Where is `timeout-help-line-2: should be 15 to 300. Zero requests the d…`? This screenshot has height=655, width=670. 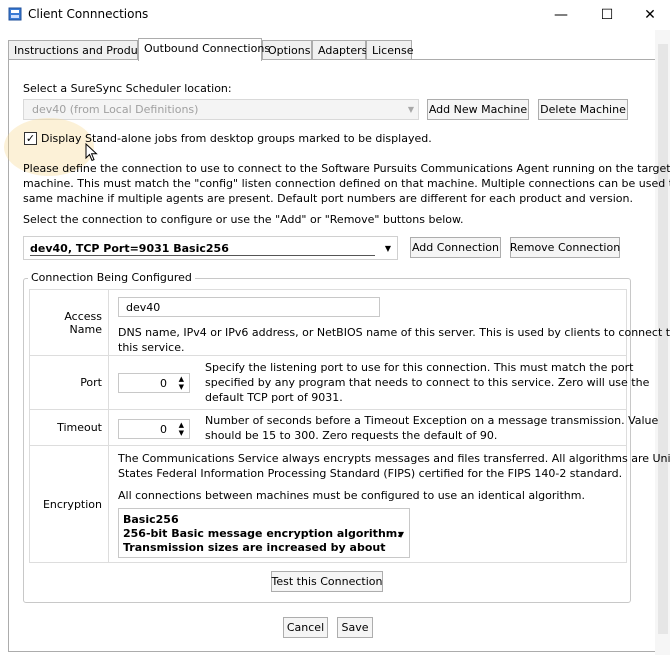
timeout-help-line-2: should be 15 to 300. Zero requests the d… is located at coordinates (351, 435).